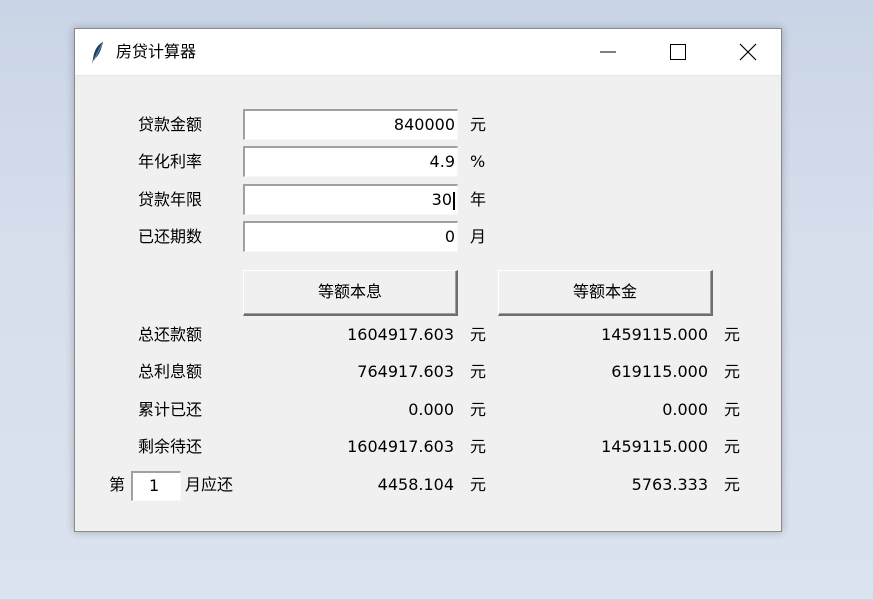 The height and width of the screenshot is (599, 873). I want to click on total-interest-installment: 764917.603, so click(405, 371).